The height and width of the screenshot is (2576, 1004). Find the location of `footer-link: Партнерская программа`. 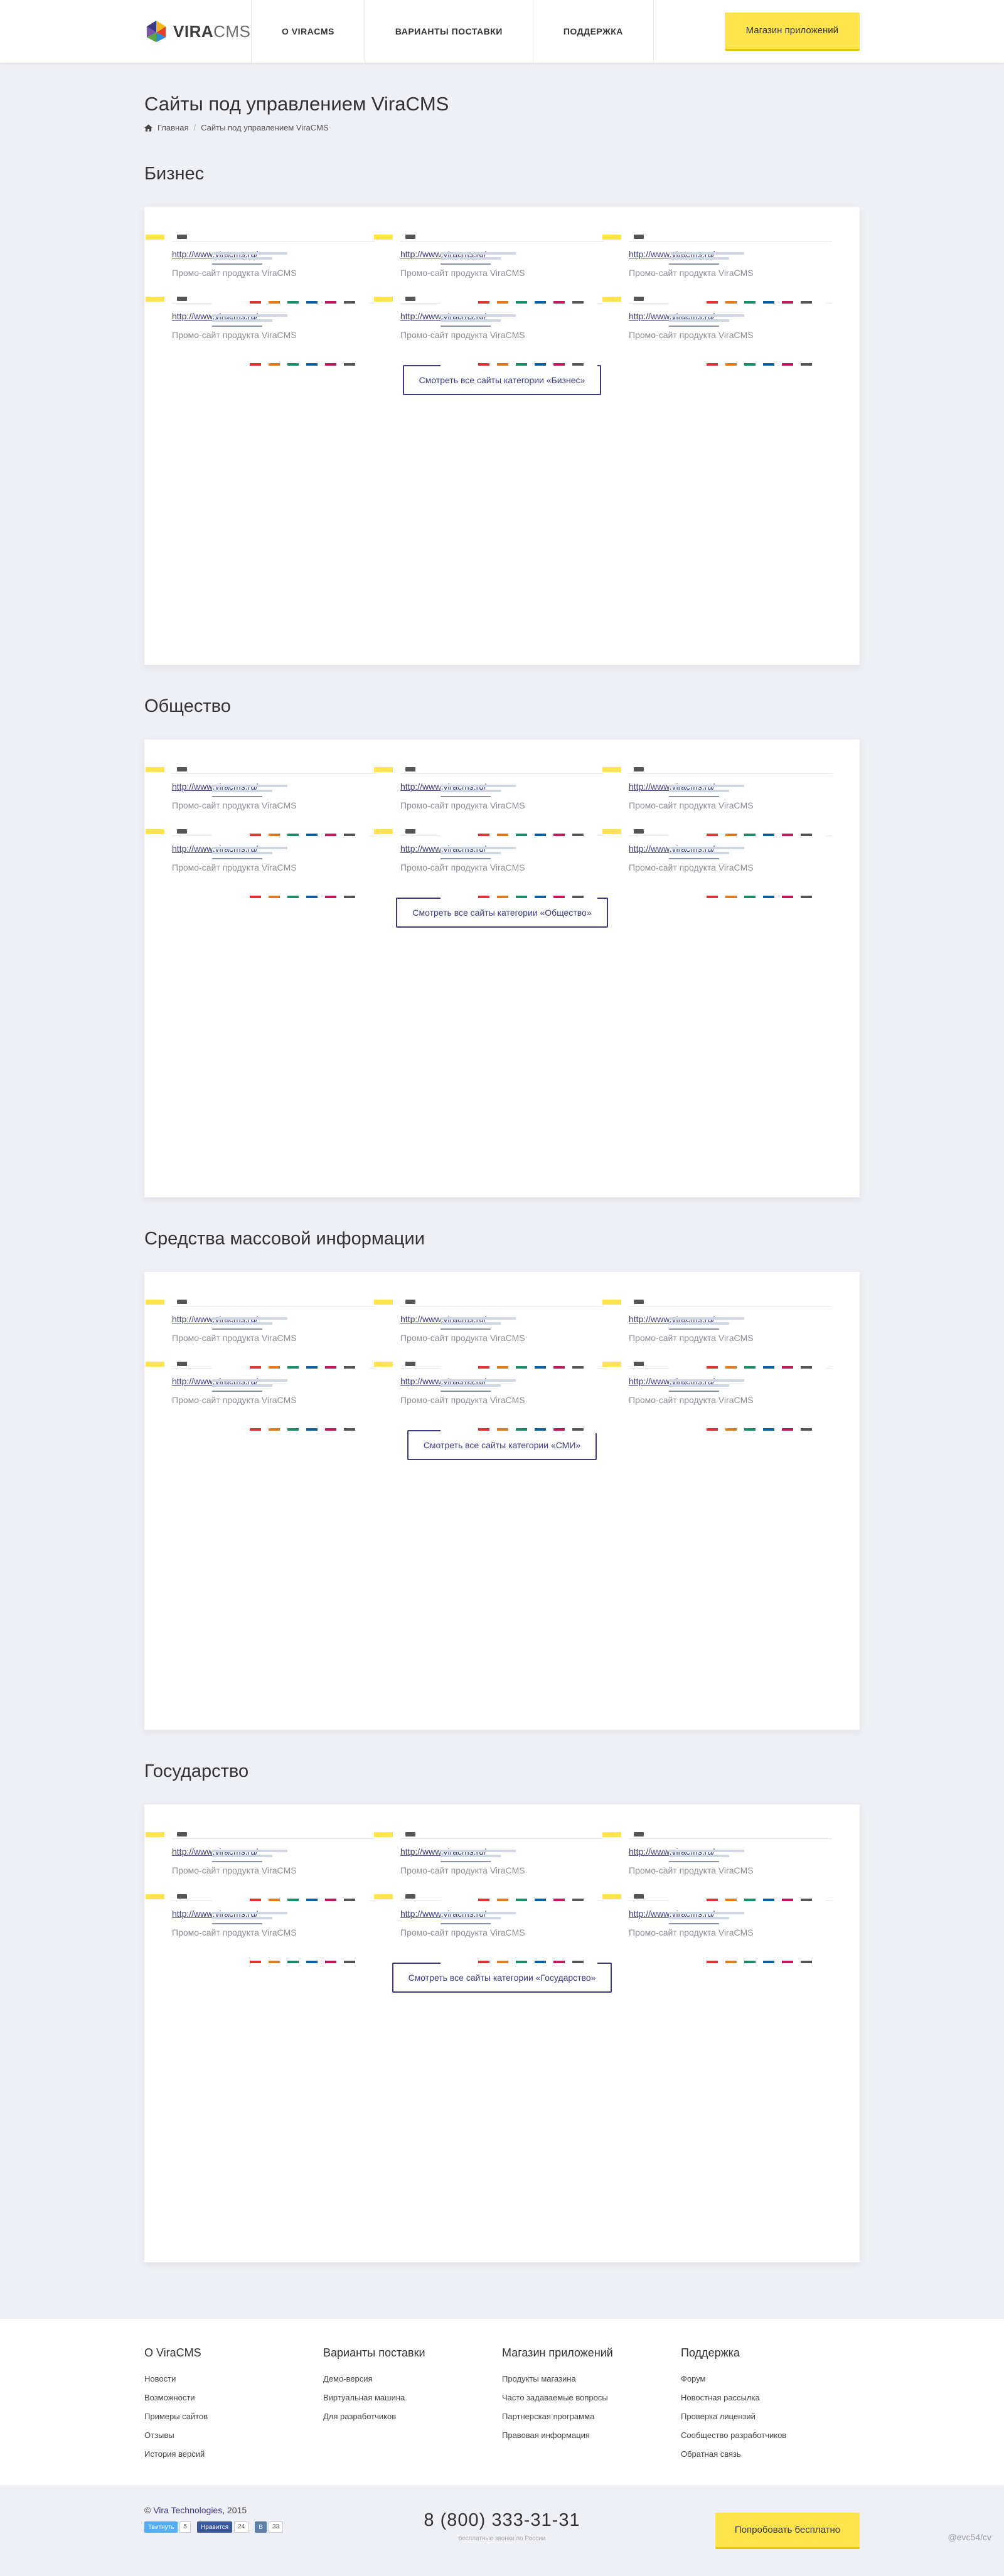

footer-link: Партнерская программа is located at coordinates (591, 2416).